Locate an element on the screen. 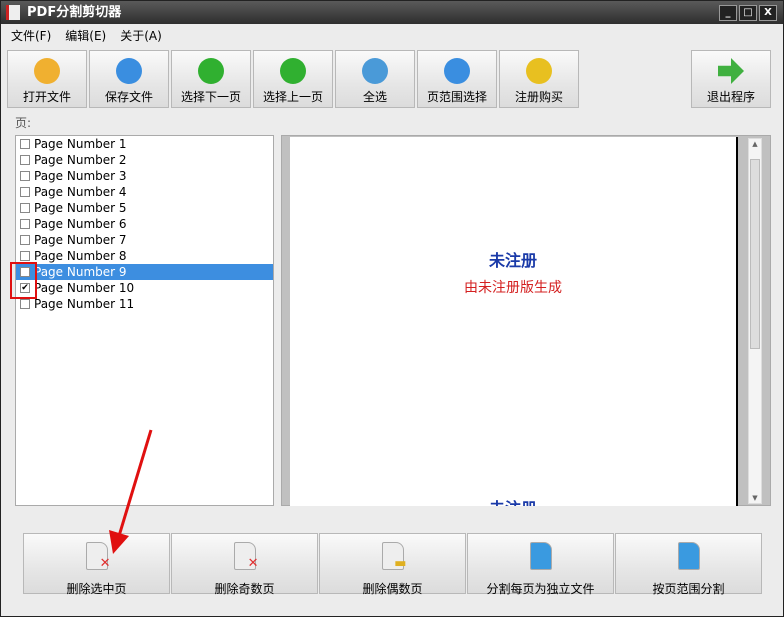 This screenshot has height=617, width=784. close-button: X is located at coordinates (768, 13).